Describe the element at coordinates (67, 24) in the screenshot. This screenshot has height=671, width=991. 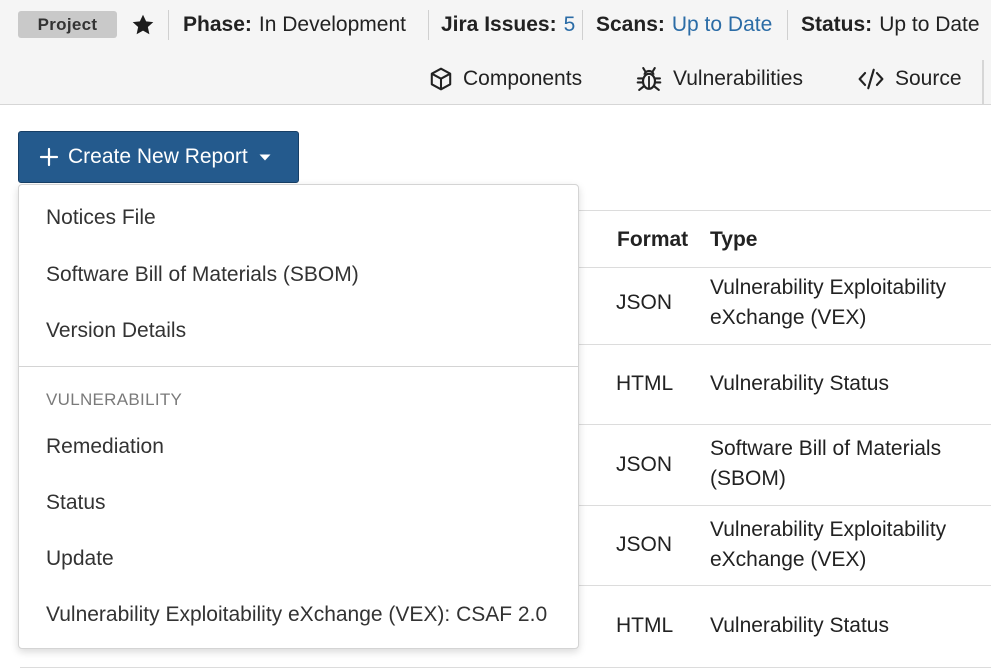
I see `project-badge: Project` at that location.